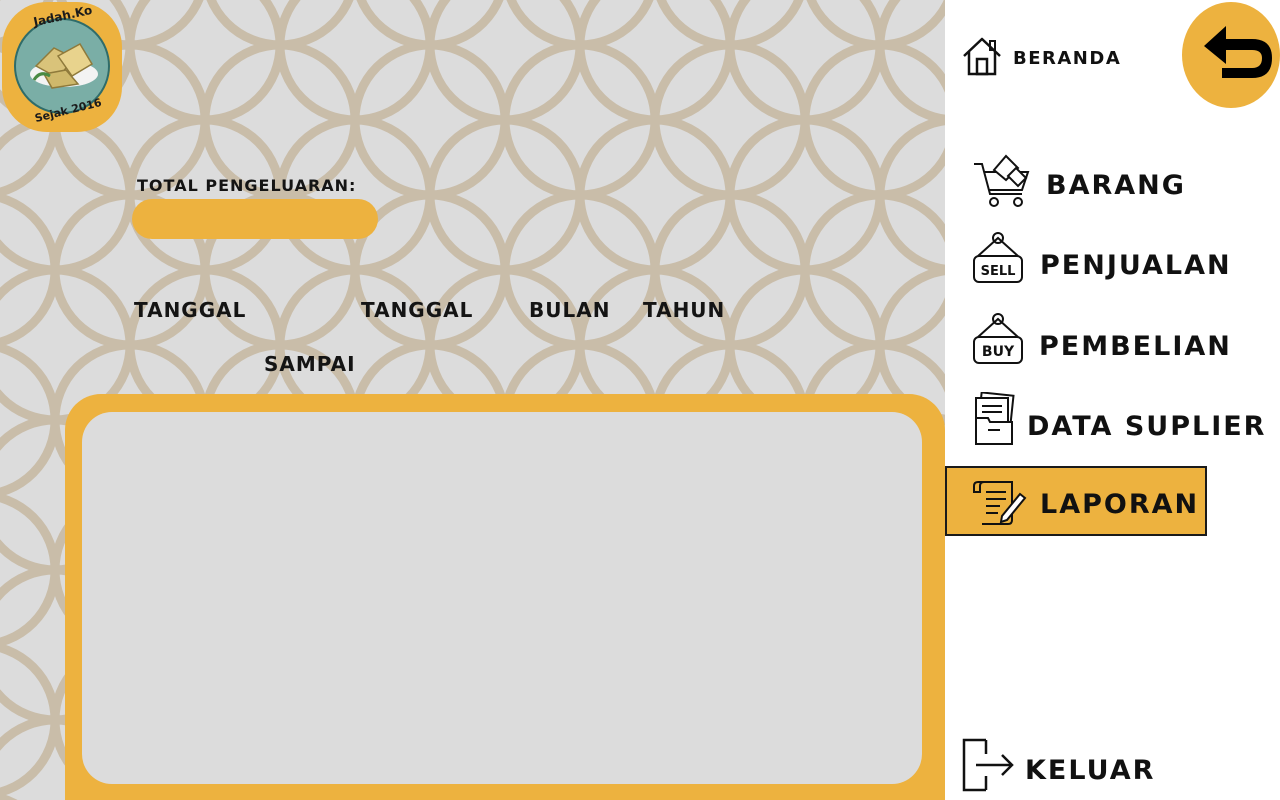 This screenshot has height=800, width=1280. What do you see at coordinates (1136, 265) in the screenshot?
I see `sidebar-item-label: PENJUALAN` at bounding box center [1136, 265].